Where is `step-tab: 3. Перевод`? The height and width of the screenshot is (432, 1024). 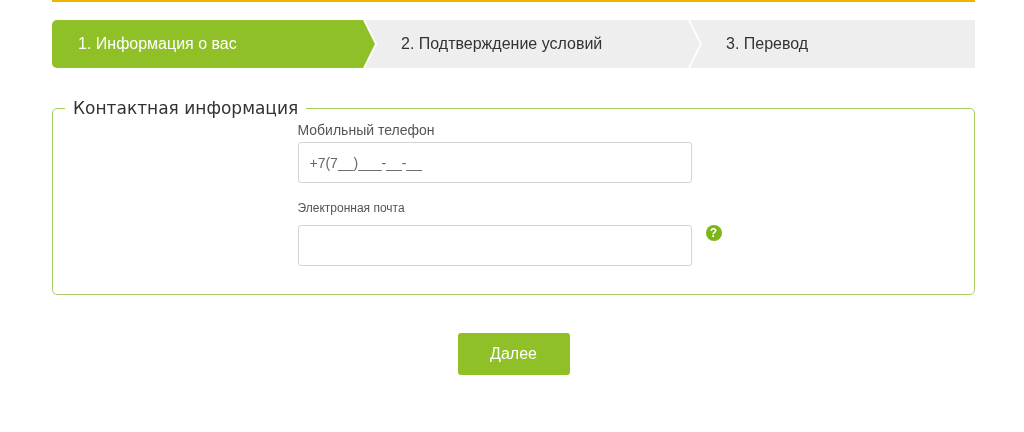
step-tab: 3. Перевод is located at coordinates (832, 44).